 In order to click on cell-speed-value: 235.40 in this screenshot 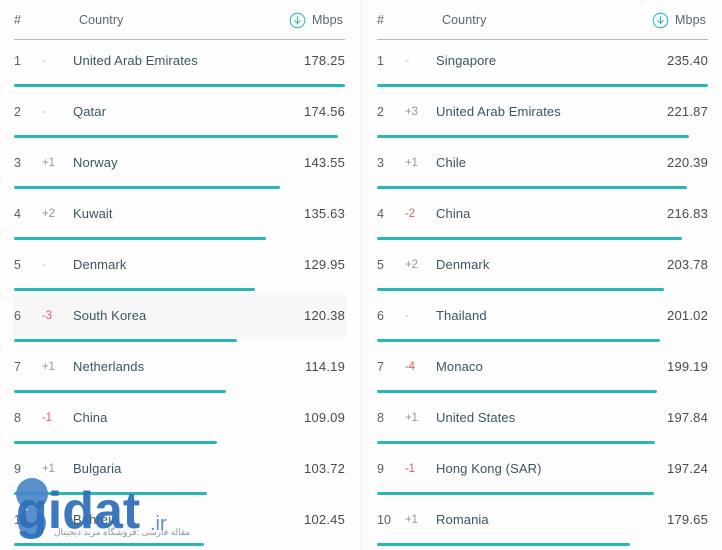, I will do `click(687, 60)`.